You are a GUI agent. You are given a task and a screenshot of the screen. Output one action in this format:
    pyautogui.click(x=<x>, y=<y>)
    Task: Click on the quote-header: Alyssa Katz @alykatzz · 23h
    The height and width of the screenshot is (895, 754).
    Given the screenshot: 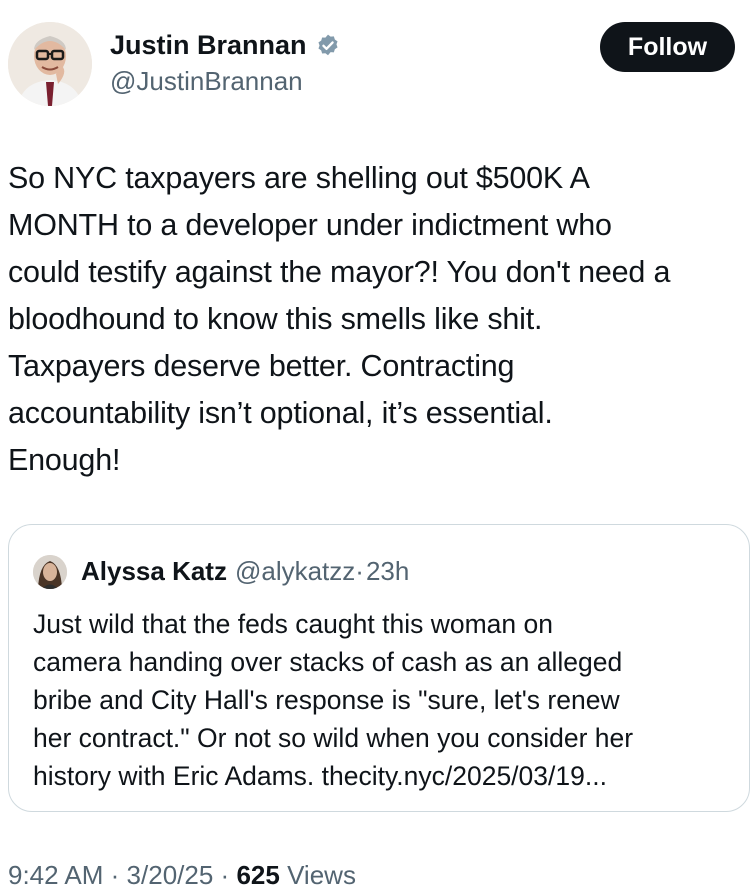 What is the action you would take?
    pyautogui.click(x=245, y=571)
    